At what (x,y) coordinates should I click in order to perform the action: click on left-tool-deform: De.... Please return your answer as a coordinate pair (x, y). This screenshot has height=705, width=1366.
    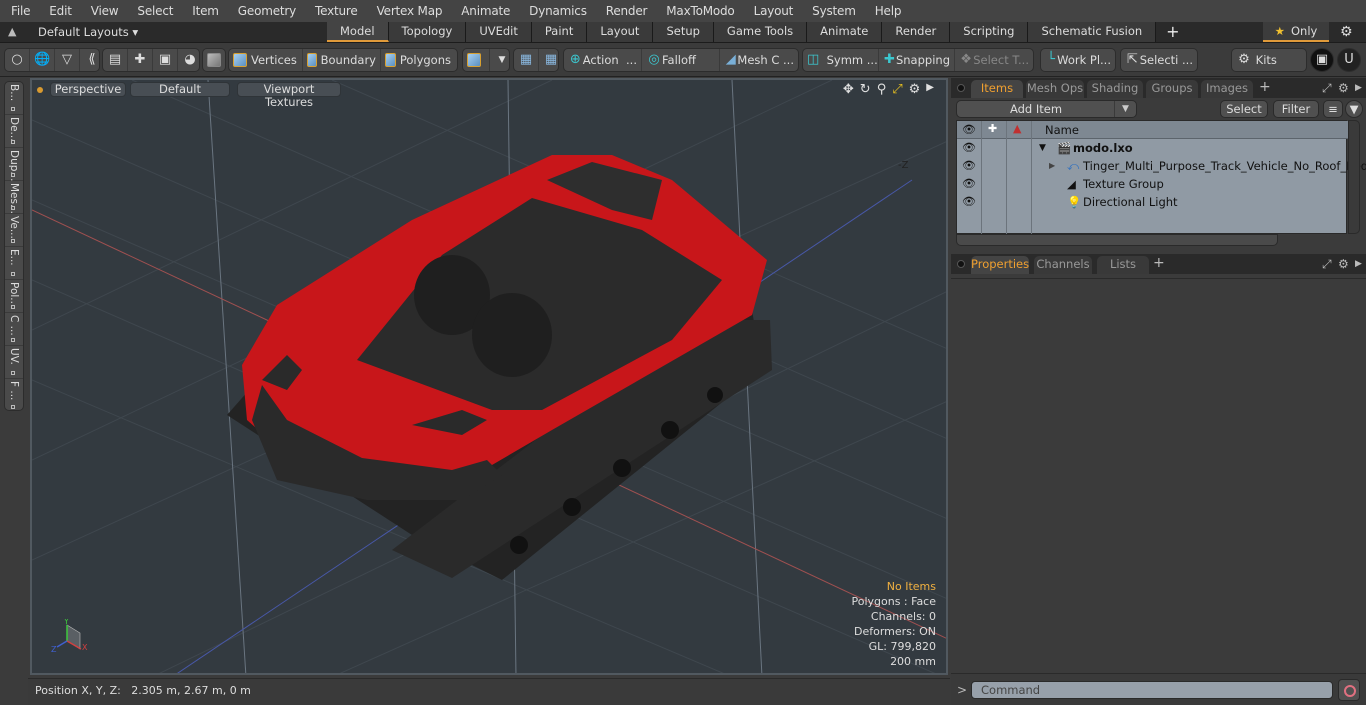
    Looking at the image, I should click on (14, 131).